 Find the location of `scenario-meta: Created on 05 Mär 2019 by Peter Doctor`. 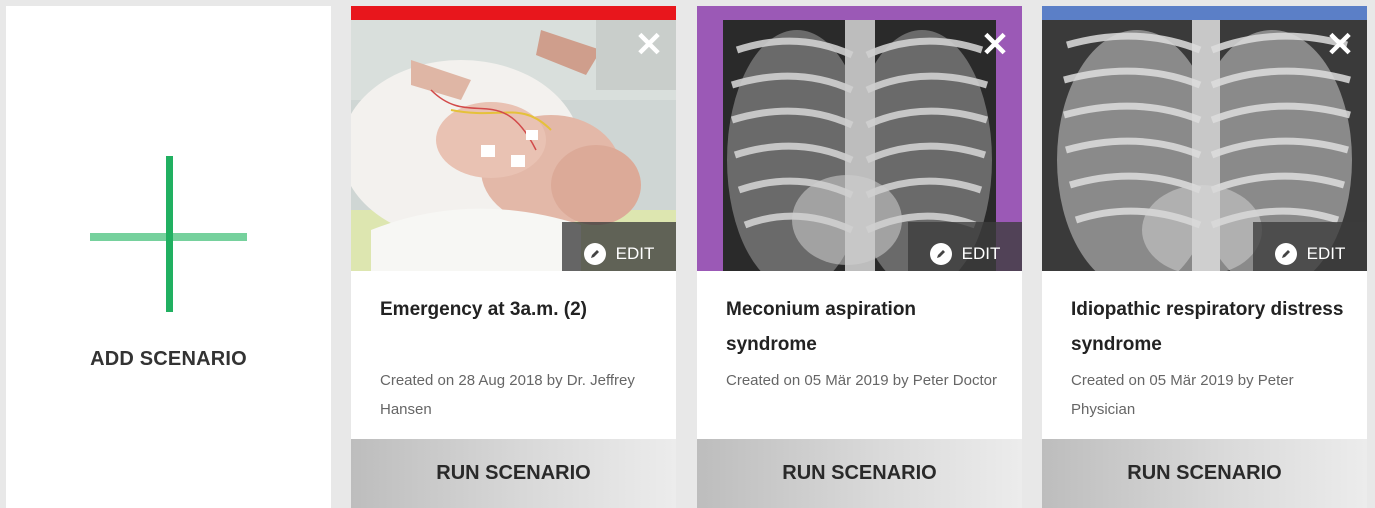

scenario-meta: Created on 05 Mär 2019 by Peter Doctor is located at coordinates (861, 380).